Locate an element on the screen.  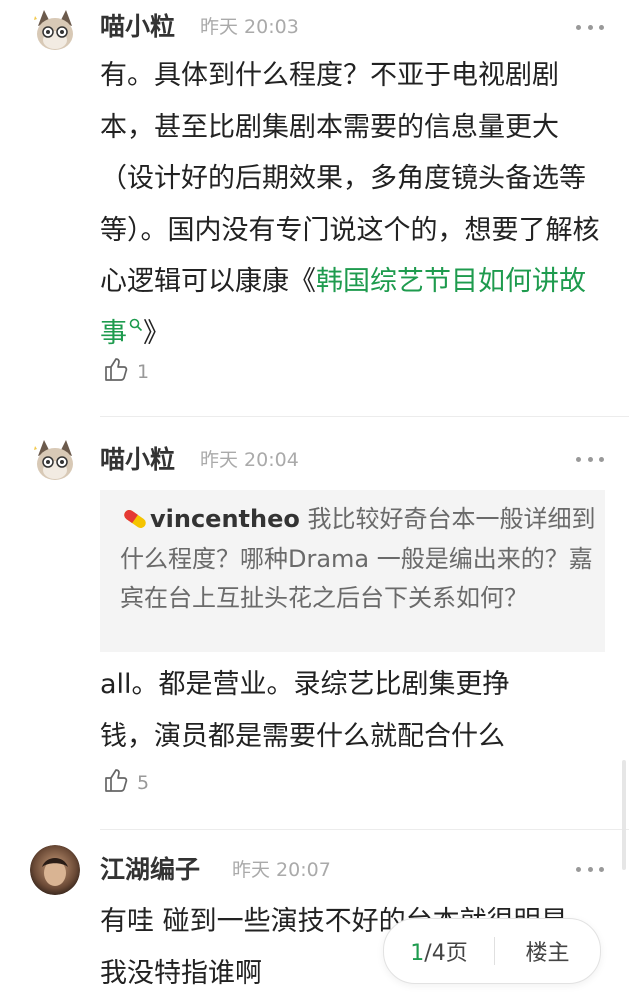
pill-icon is located at coordinates (135, 519).